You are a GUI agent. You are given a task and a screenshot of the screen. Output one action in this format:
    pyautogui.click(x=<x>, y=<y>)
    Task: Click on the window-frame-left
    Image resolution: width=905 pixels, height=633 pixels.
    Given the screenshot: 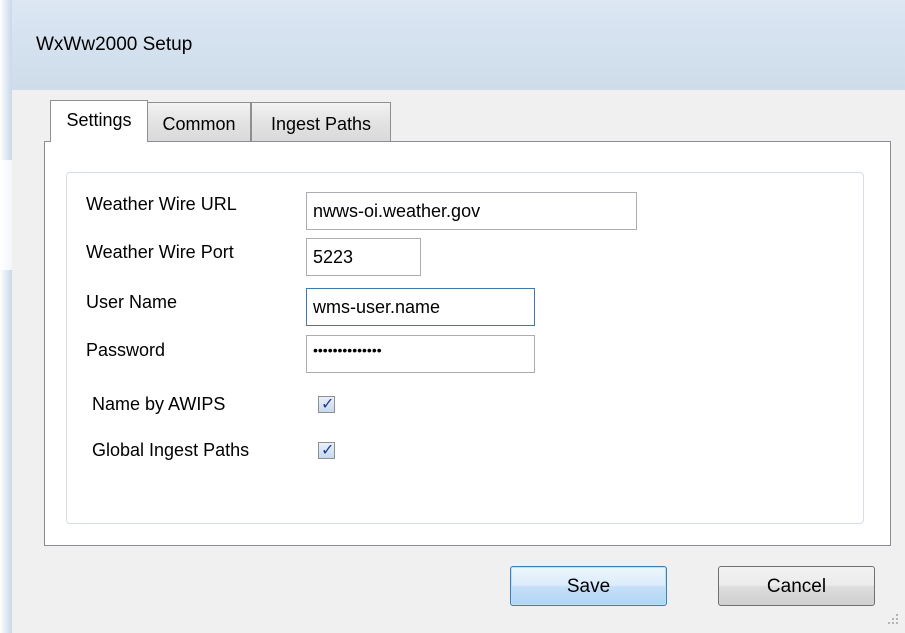 What is the action you would take?
    pyautogui.click(x=6, y=316)
    